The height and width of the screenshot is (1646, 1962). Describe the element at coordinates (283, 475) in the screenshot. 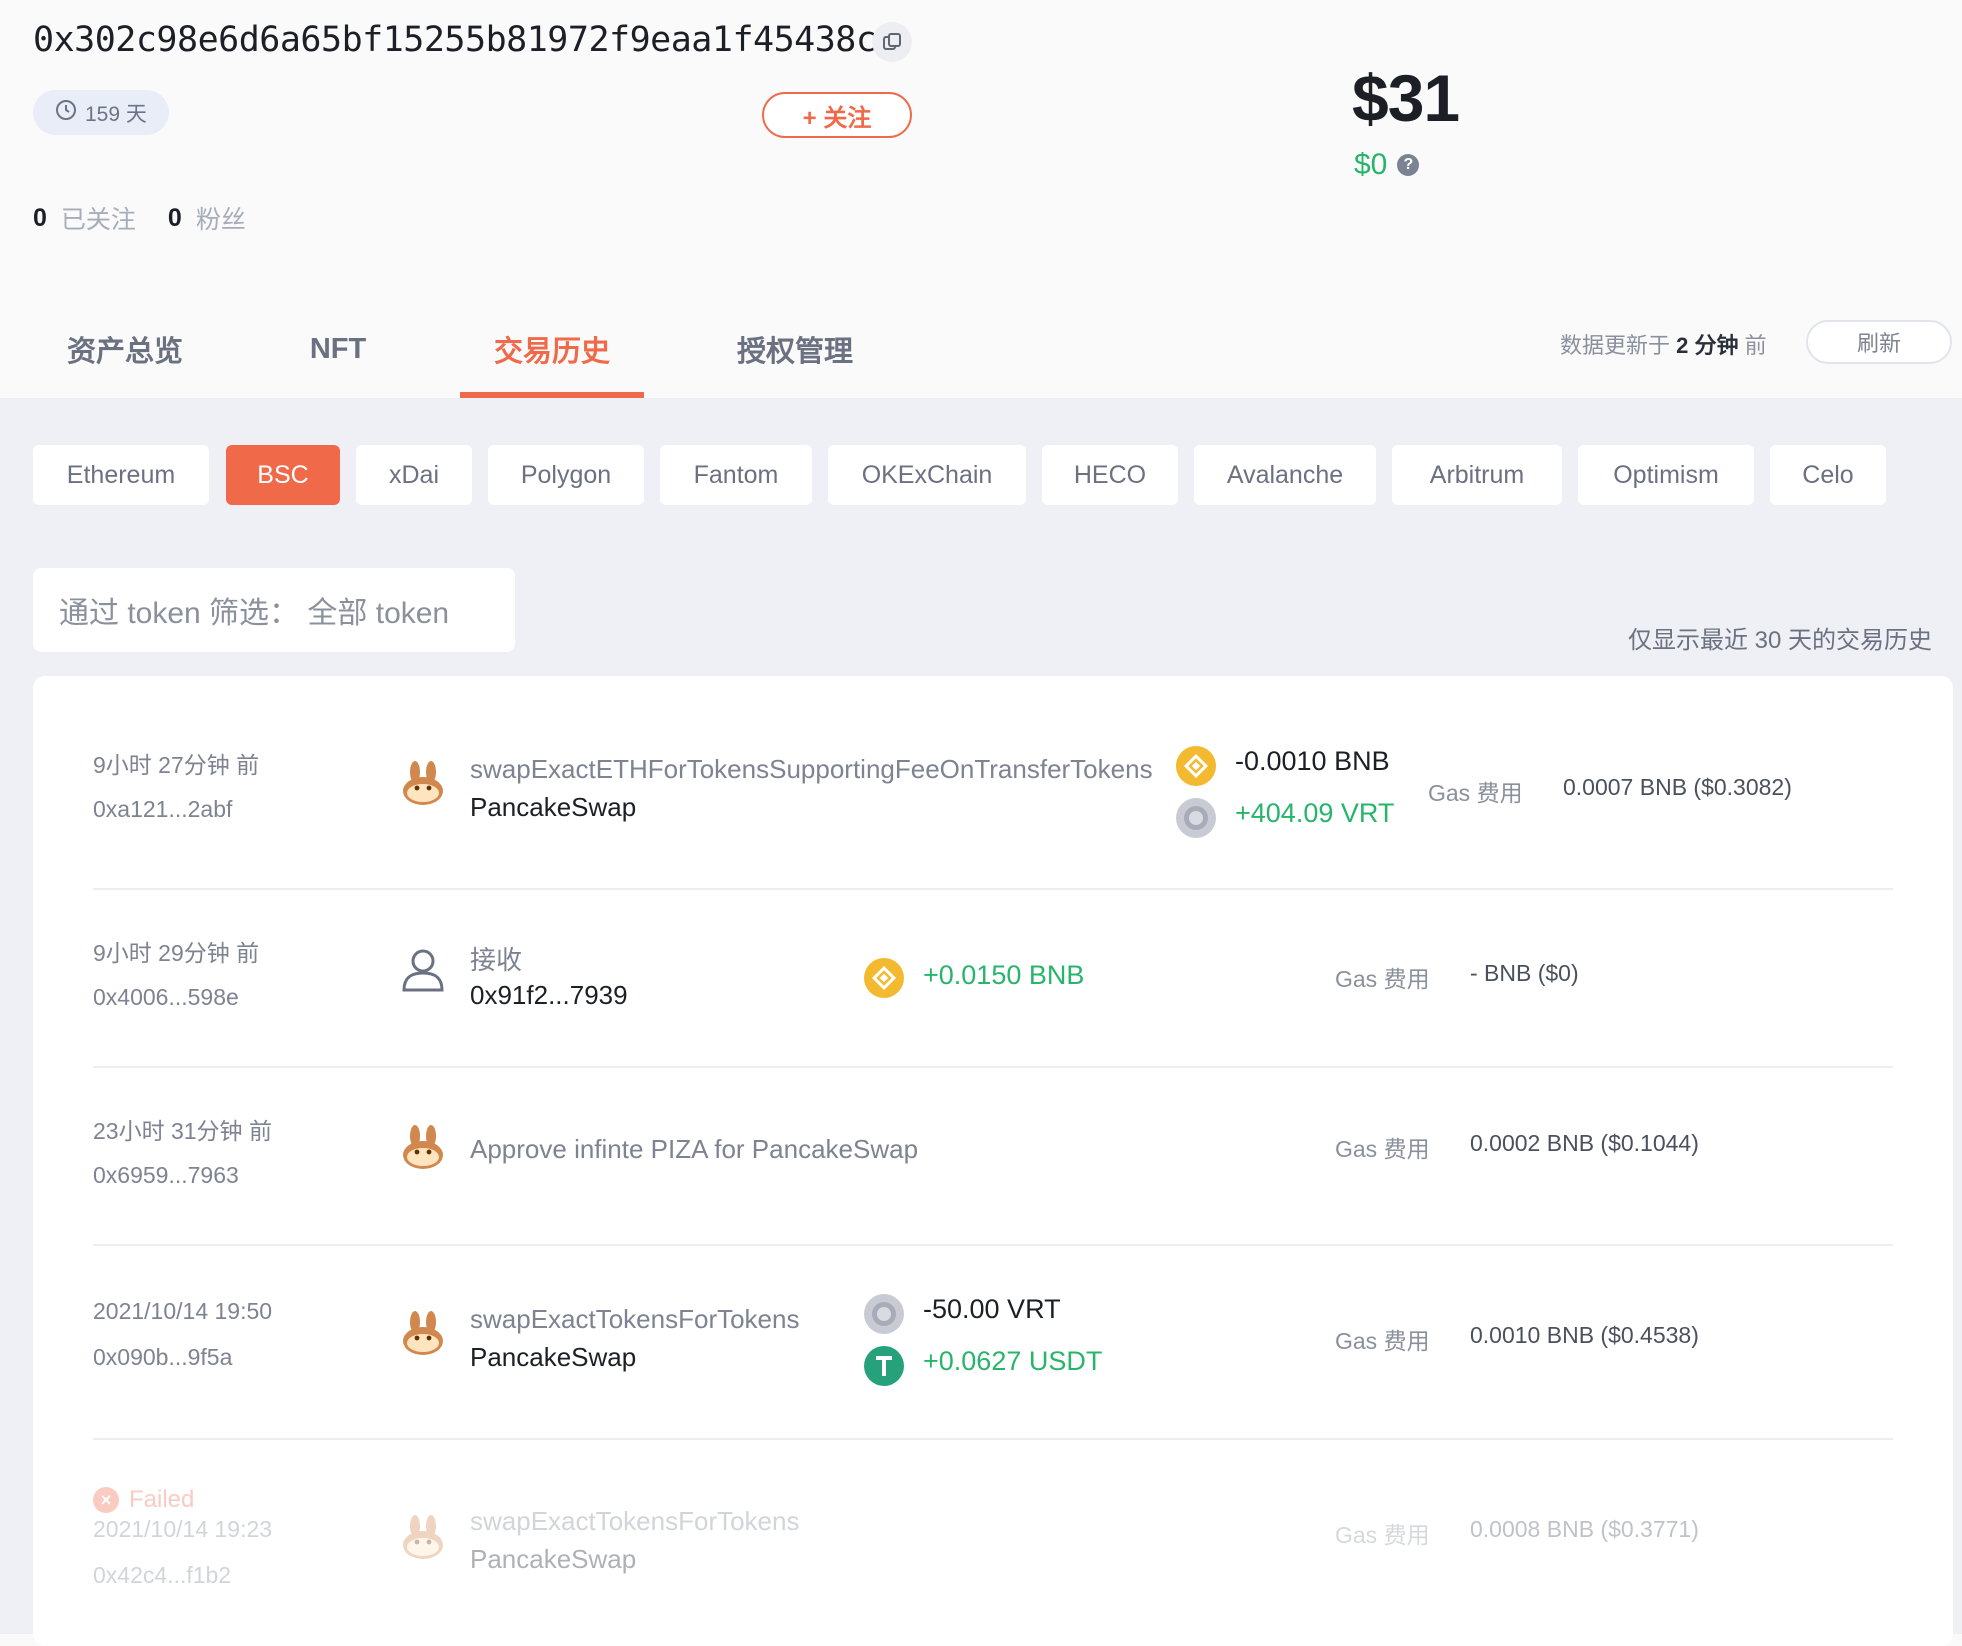

I see `chain-bsc: BSC` at that location.